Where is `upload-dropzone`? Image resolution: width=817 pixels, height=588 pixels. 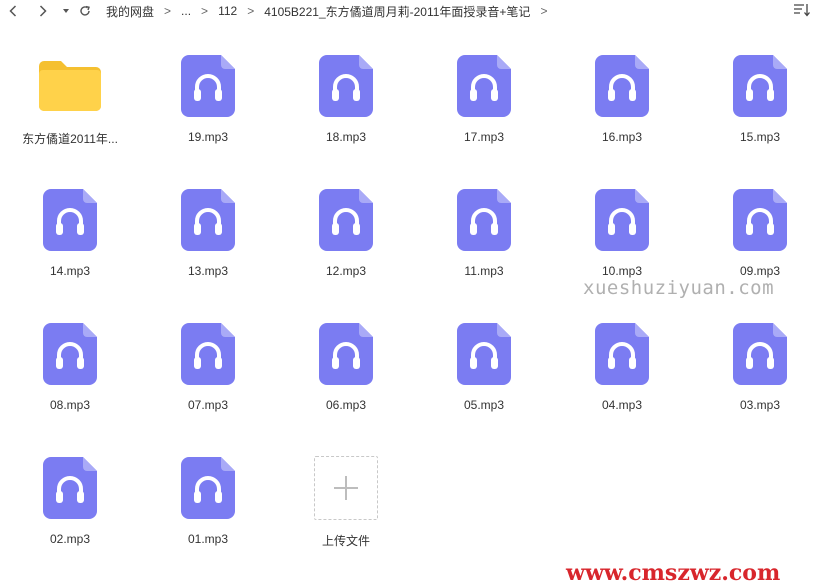
upload-dropzone is located at coordinates (346, 488).